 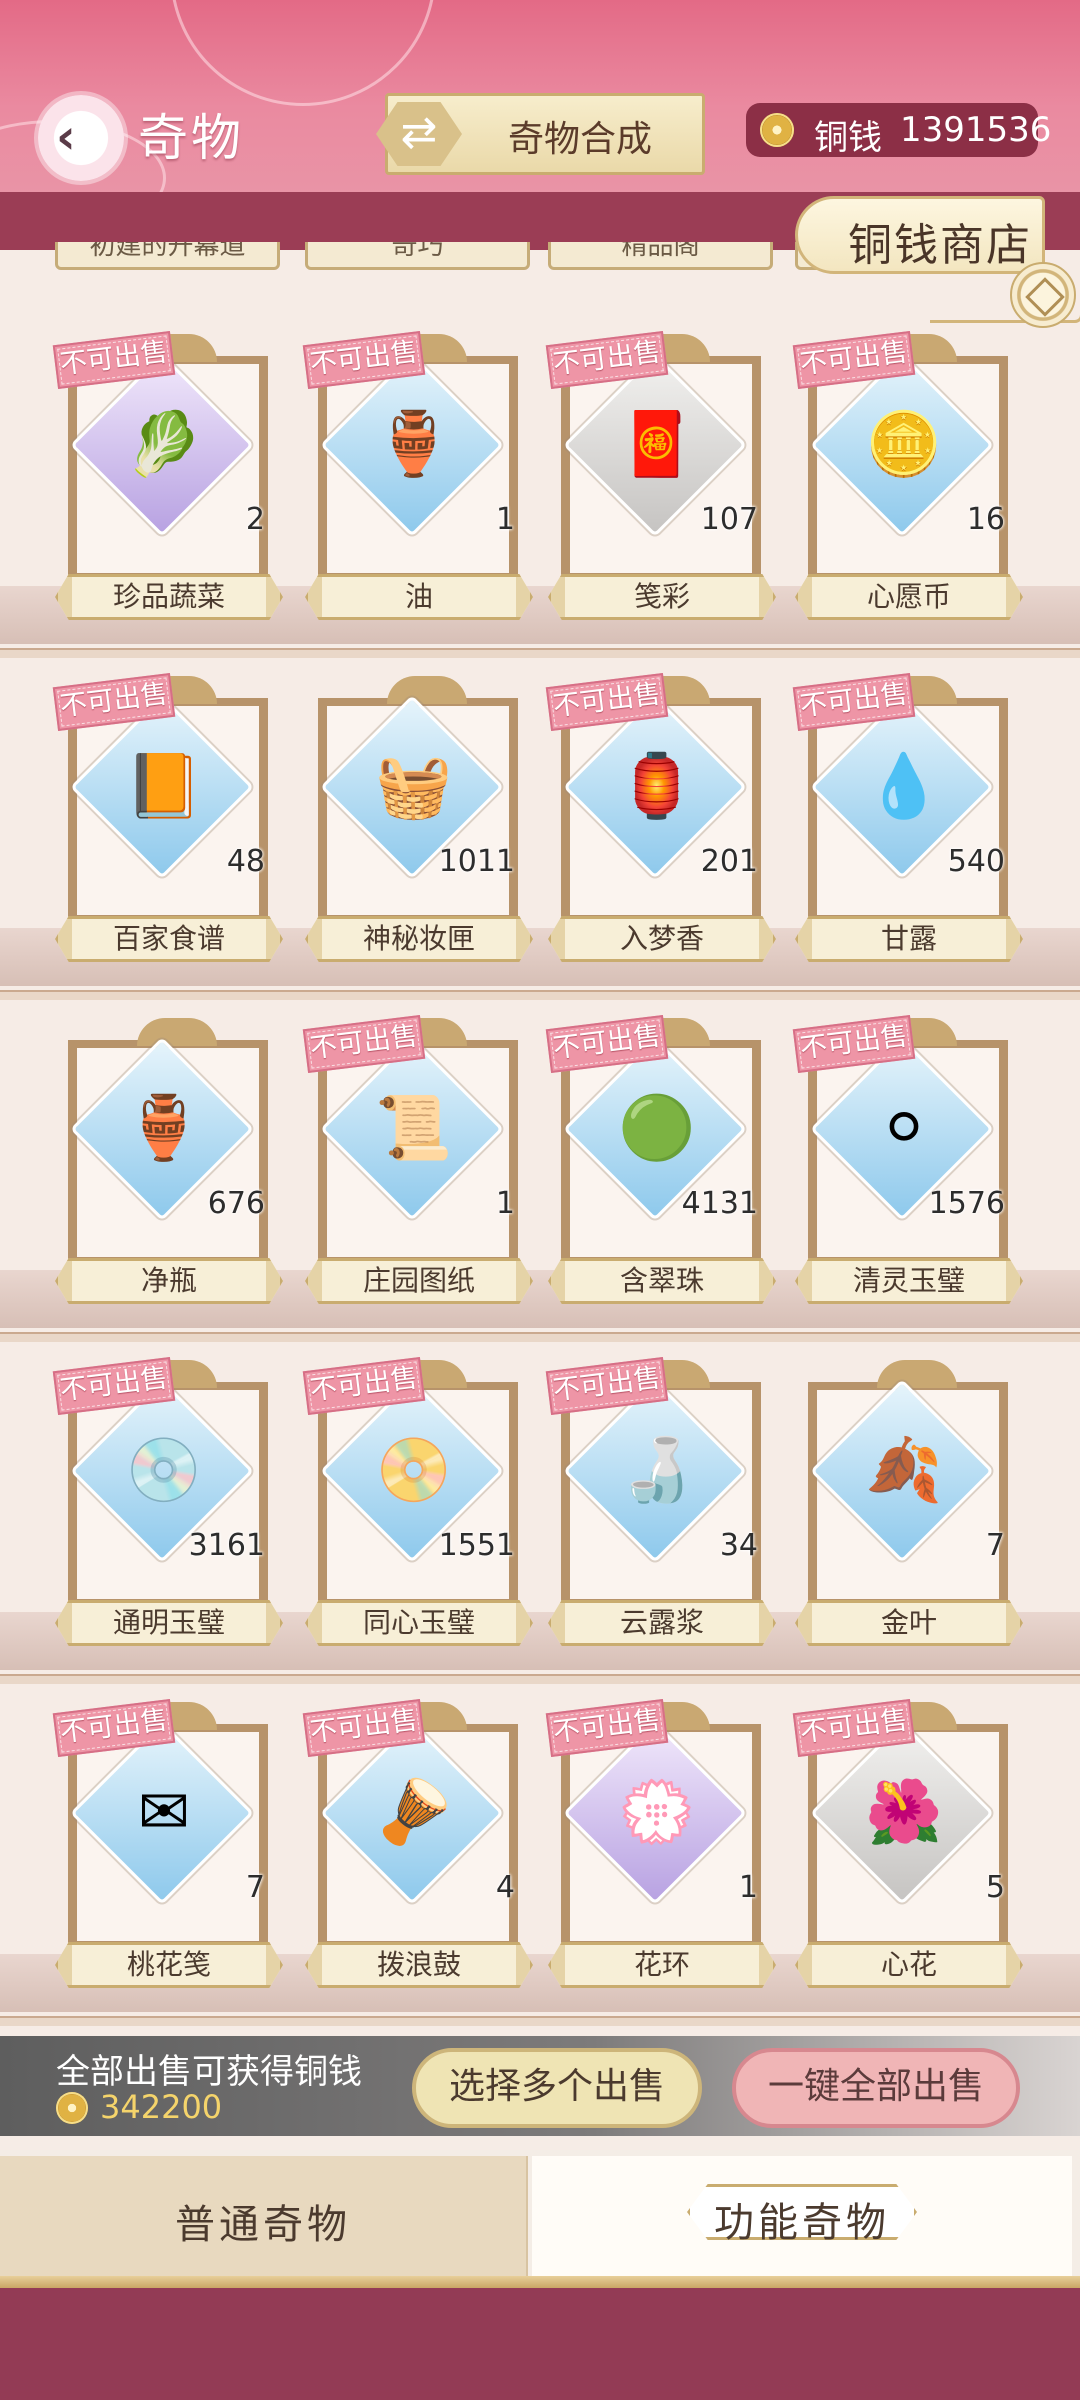 I want to click on item-card: 💮 1 不可出售 花环, so click(x=661, y=1837).